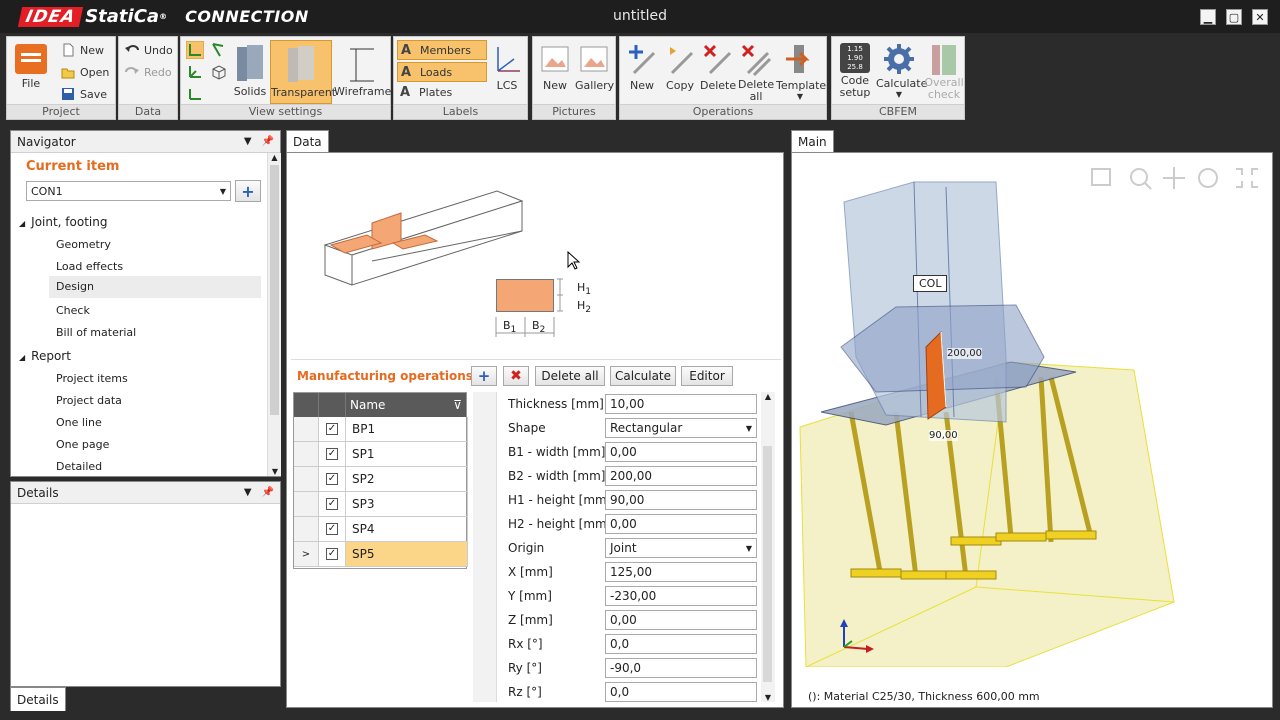  What do you see at coordinates (406, 405) in the screenshot?
I see `header-name-column: Name ⊽` at bounding box center [406, 405].